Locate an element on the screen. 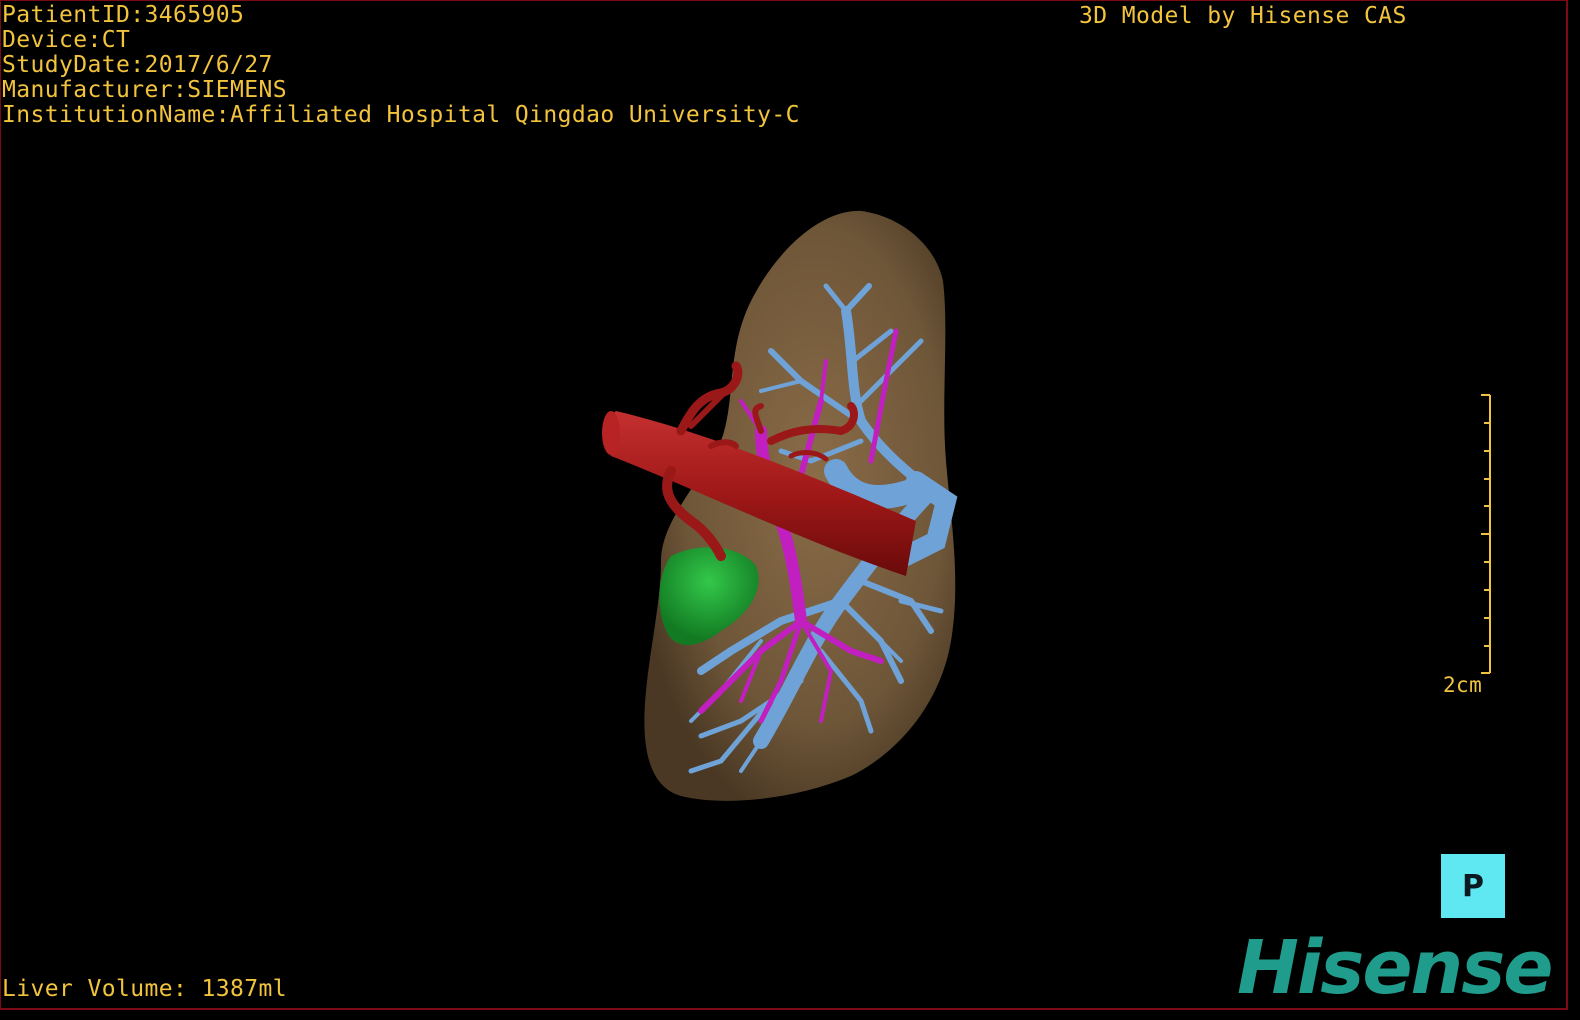  model-credit-text: 3D Model by Hisense CAS is located at coordinates (1243, 16).